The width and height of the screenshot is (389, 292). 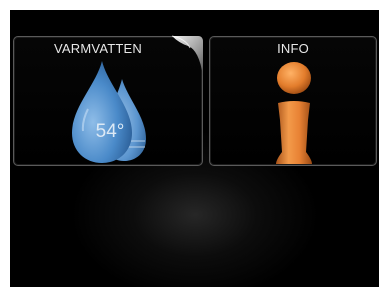 What do you see at coordinates (293, 48) in the screenshot?
I see `info-title: INFO` at bounding box center [293, 48].